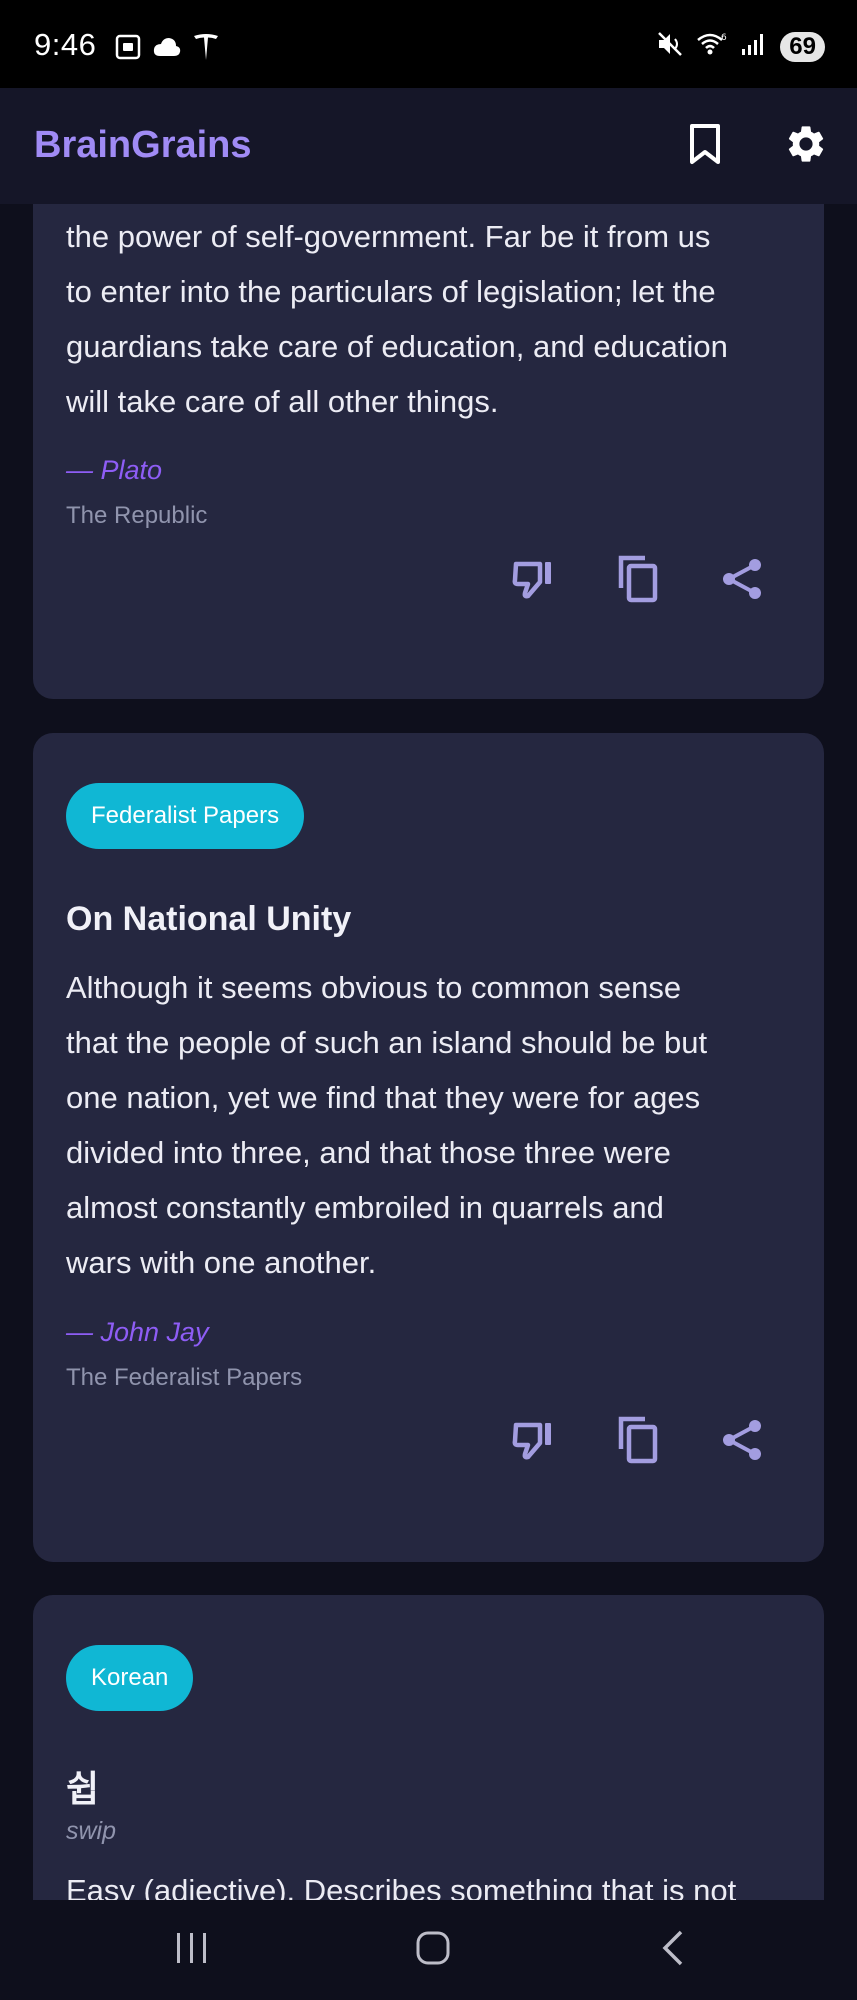 The image size is (857, 2000). I want to click on tesla-icon, so click(206, 49).